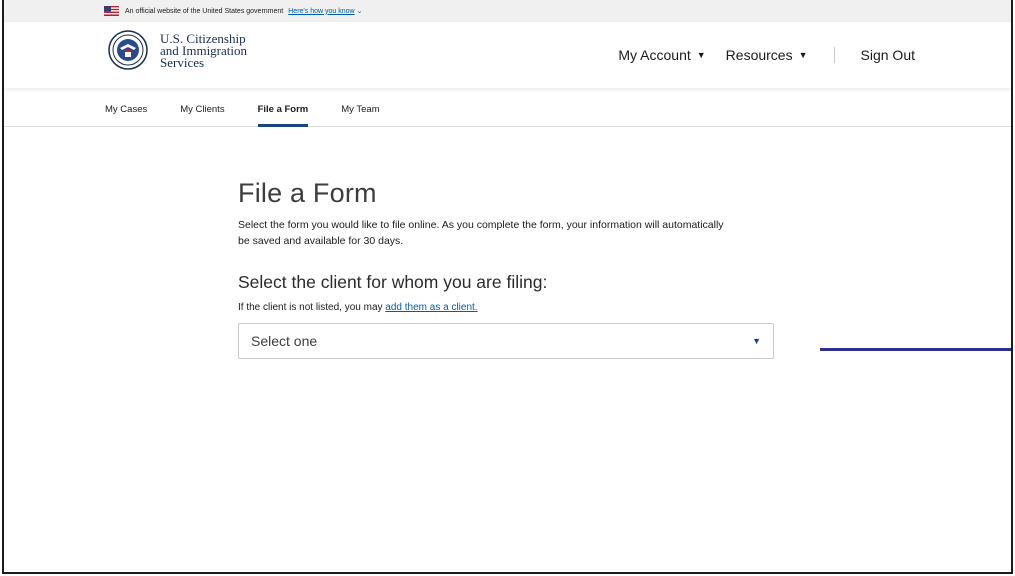  What do you see at coordinates (360, 115) in the screenshot?
I see `tab-my-team: My Team` at bounding box center [360, 115].